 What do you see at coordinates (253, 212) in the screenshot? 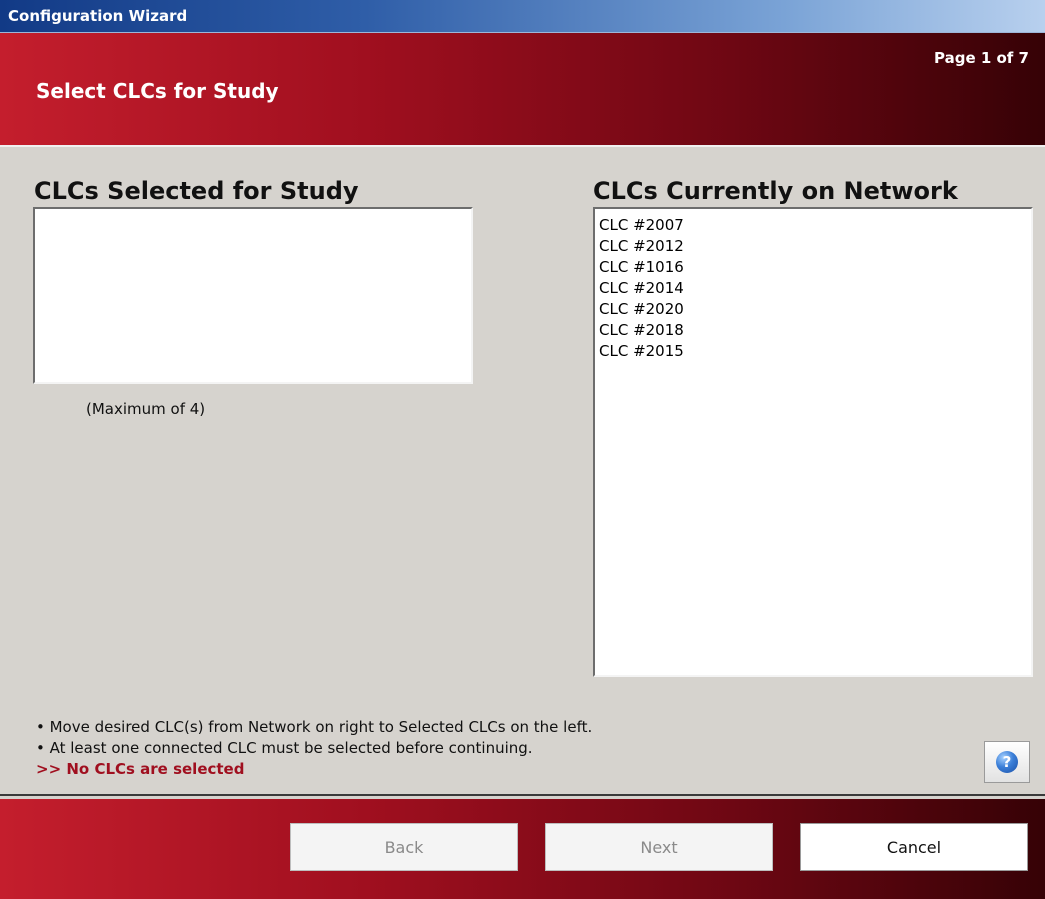
I see `selected-clcs-list` at bounding box center [253, 212].